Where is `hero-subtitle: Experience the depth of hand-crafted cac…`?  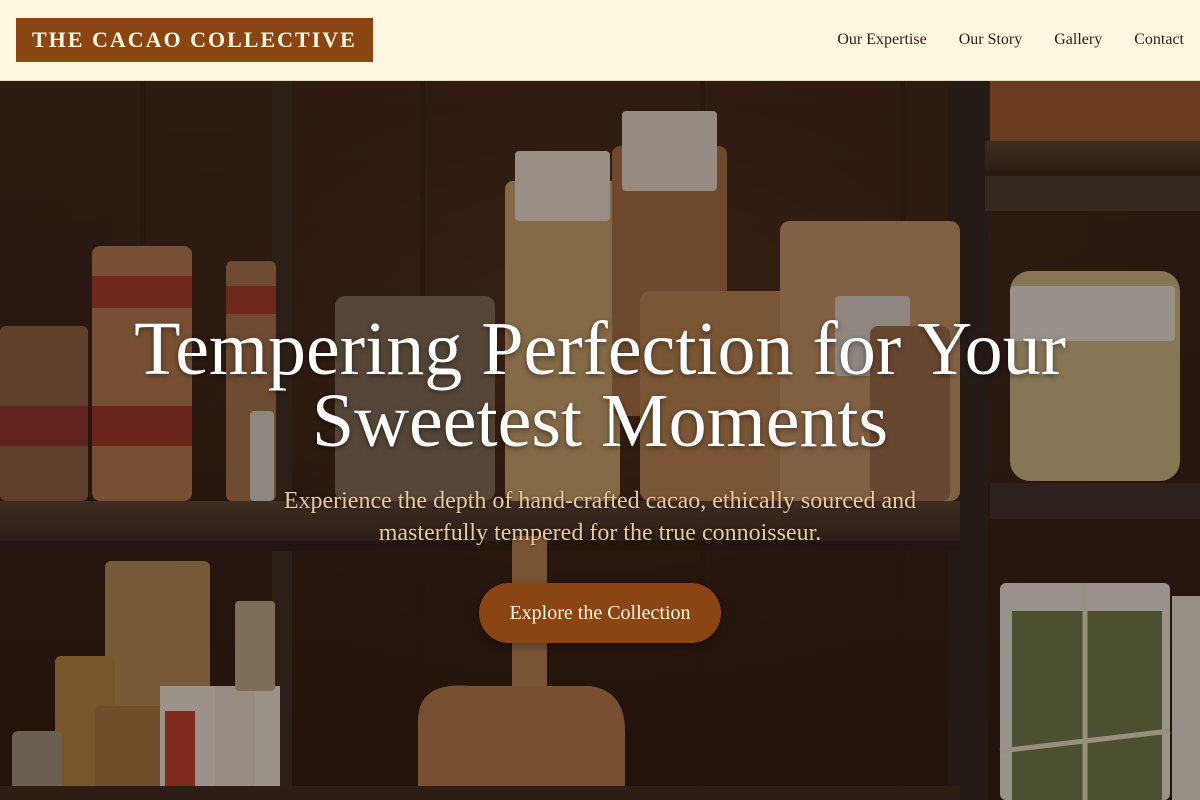
hero-subtitle: Experience the depth of hand-crafted cac… is located at coordinates (600, 517).